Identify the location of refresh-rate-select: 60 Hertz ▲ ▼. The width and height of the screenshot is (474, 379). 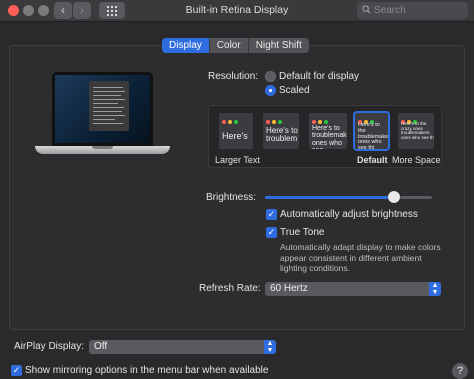
(353, 289).